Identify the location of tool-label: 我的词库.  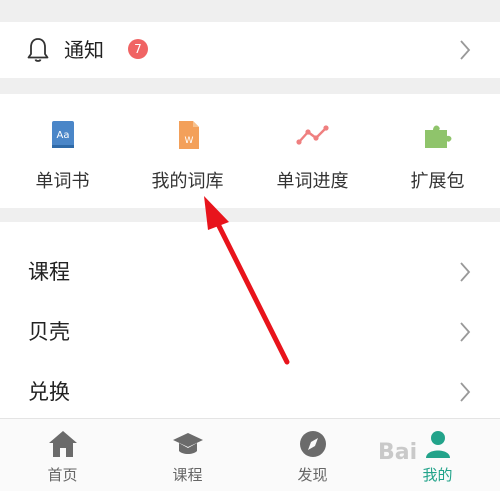
(187, 181).